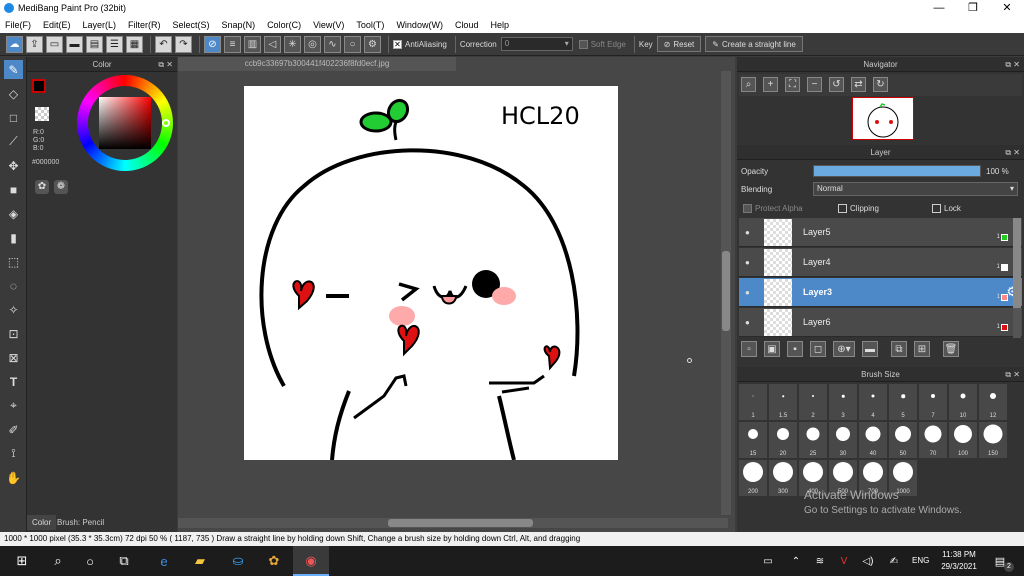 The height and width of the screenshot is (576, 1024). What do you see at coordinates (13, 357) in the screenshot?
I see `select-eraser-tool-icon: ⊠` at bounding box center [13, 357].